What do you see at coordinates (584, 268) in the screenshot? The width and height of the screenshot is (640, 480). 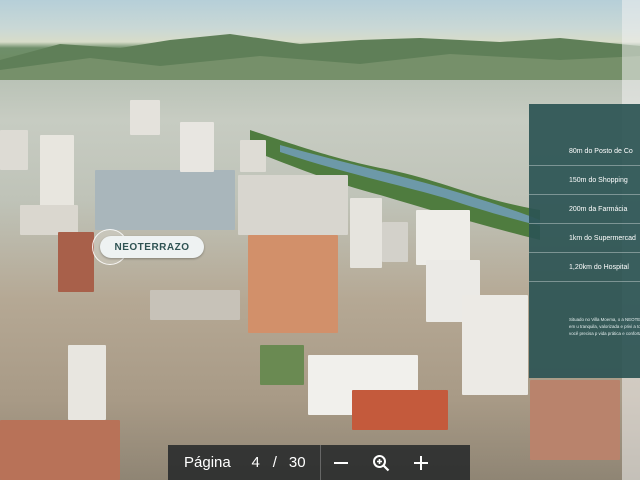 I see `panel-item: 1,20km do Hospital` at bounding box center [584, 268].